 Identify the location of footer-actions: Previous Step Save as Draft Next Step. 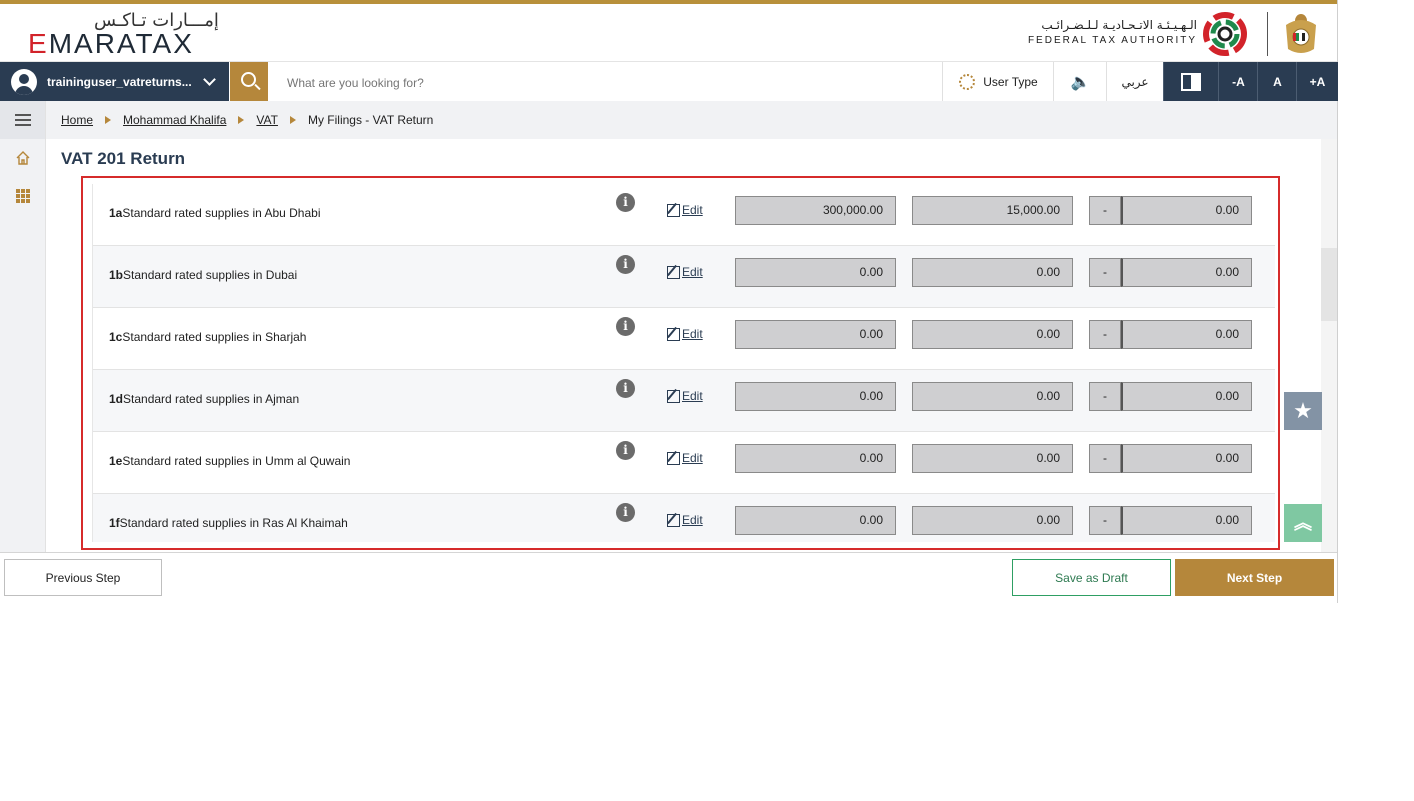
(668, 577).